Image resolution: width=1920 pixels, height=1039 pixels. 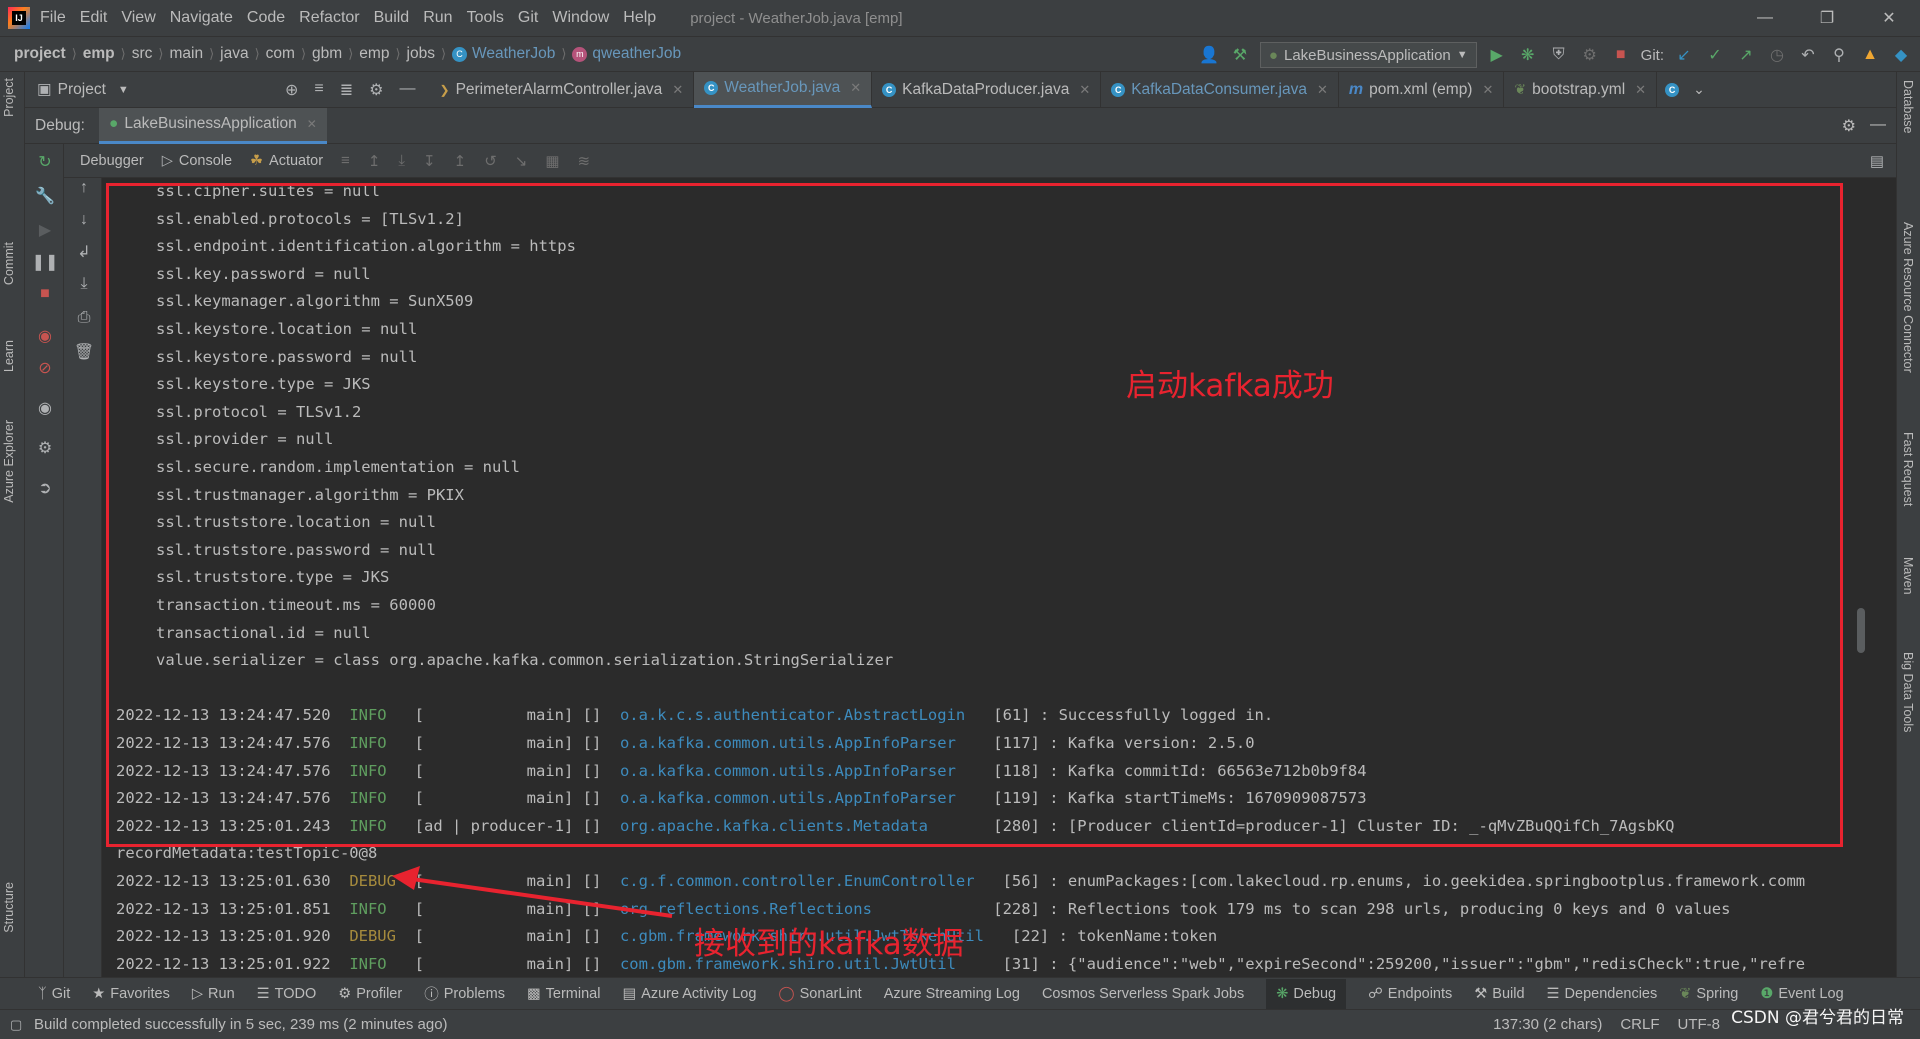 I want to click on tool-spring: ❦ Spring, so click(x=1708, y=994).